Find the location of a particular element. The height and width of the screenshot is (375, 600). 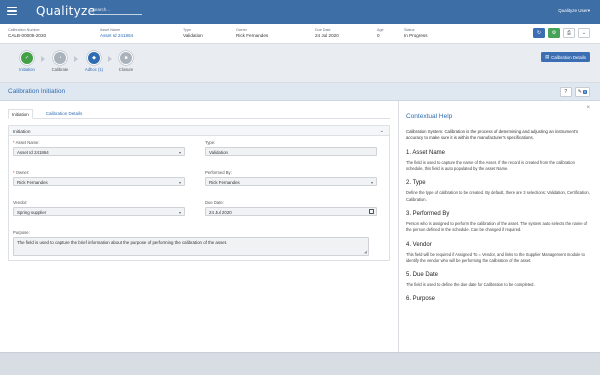

record-field-status: Status In Progress is located at coordinates (416, 33).